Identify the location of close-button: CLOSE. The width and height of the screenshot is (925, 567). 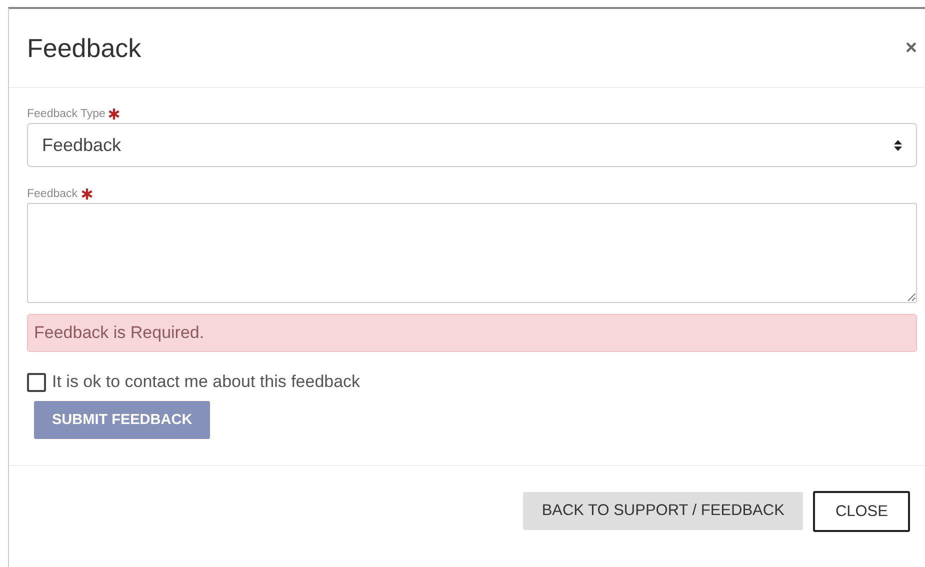
(861, 511).